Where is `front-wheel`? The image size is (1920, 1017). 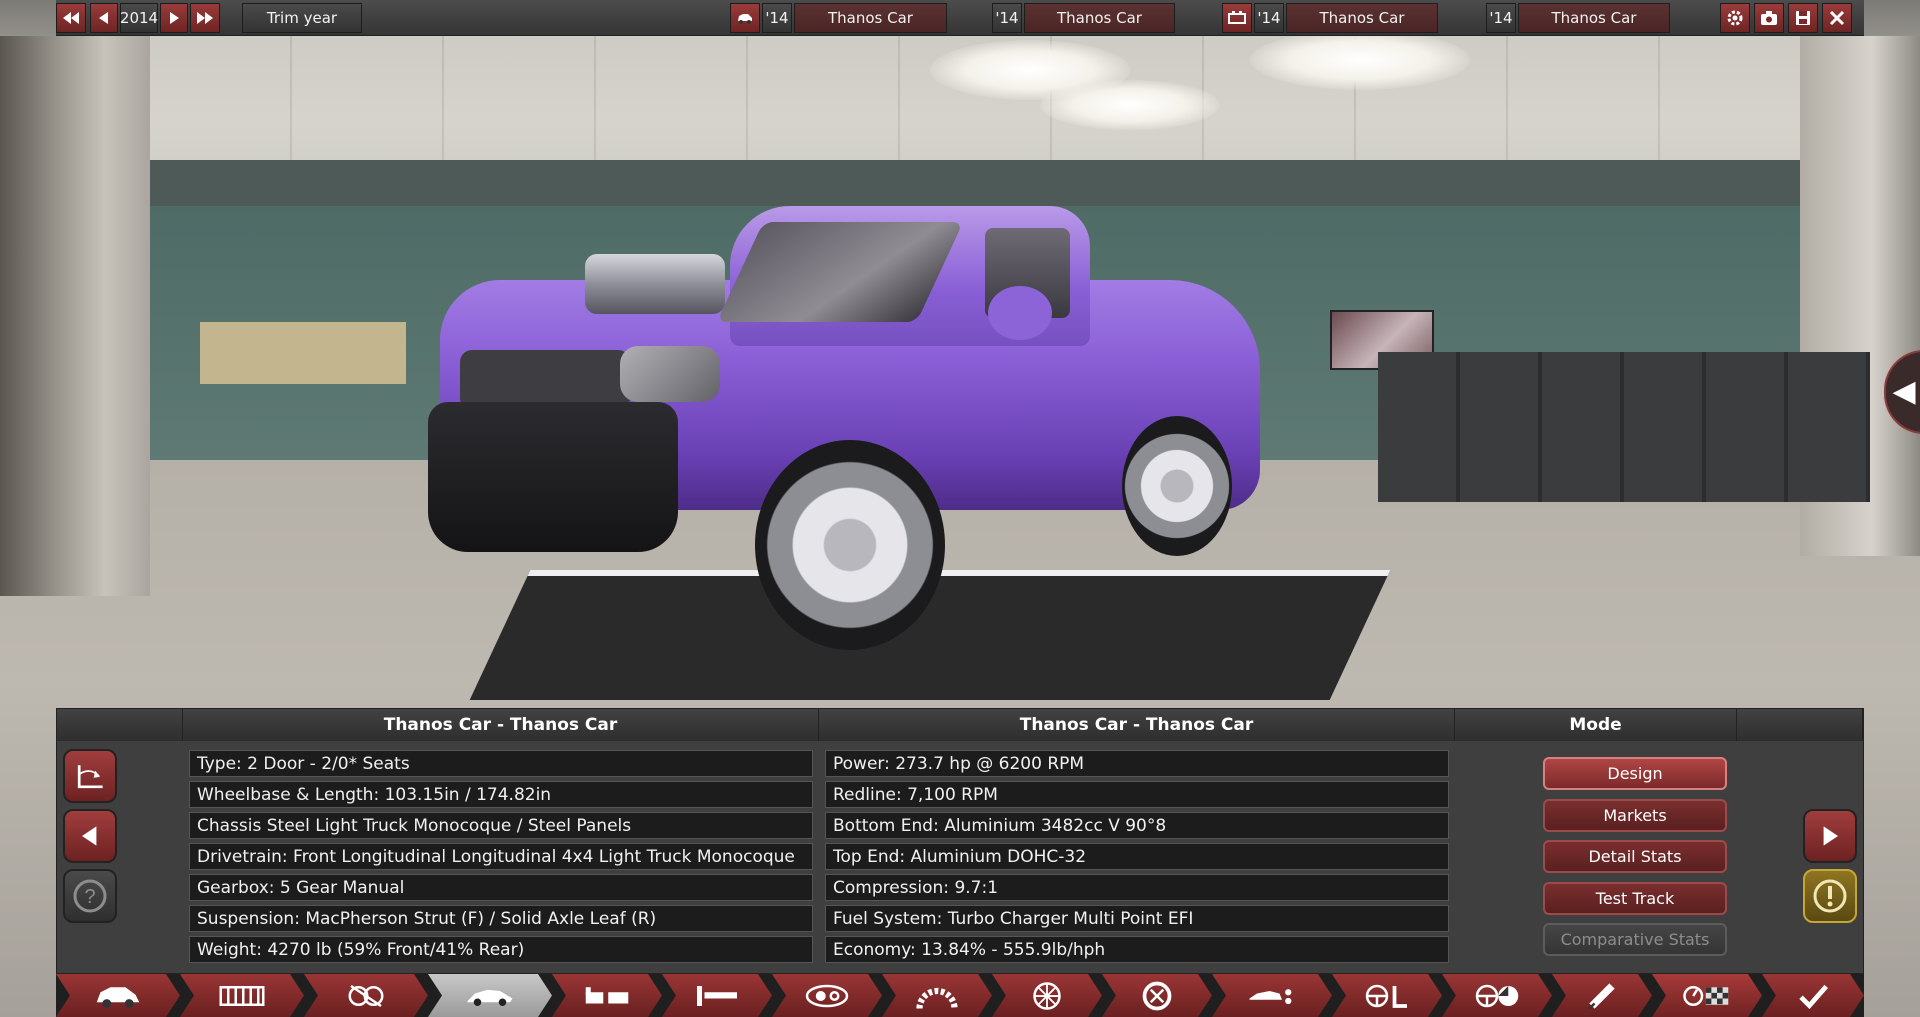 front-wheel is located at coordinates (850, 545).